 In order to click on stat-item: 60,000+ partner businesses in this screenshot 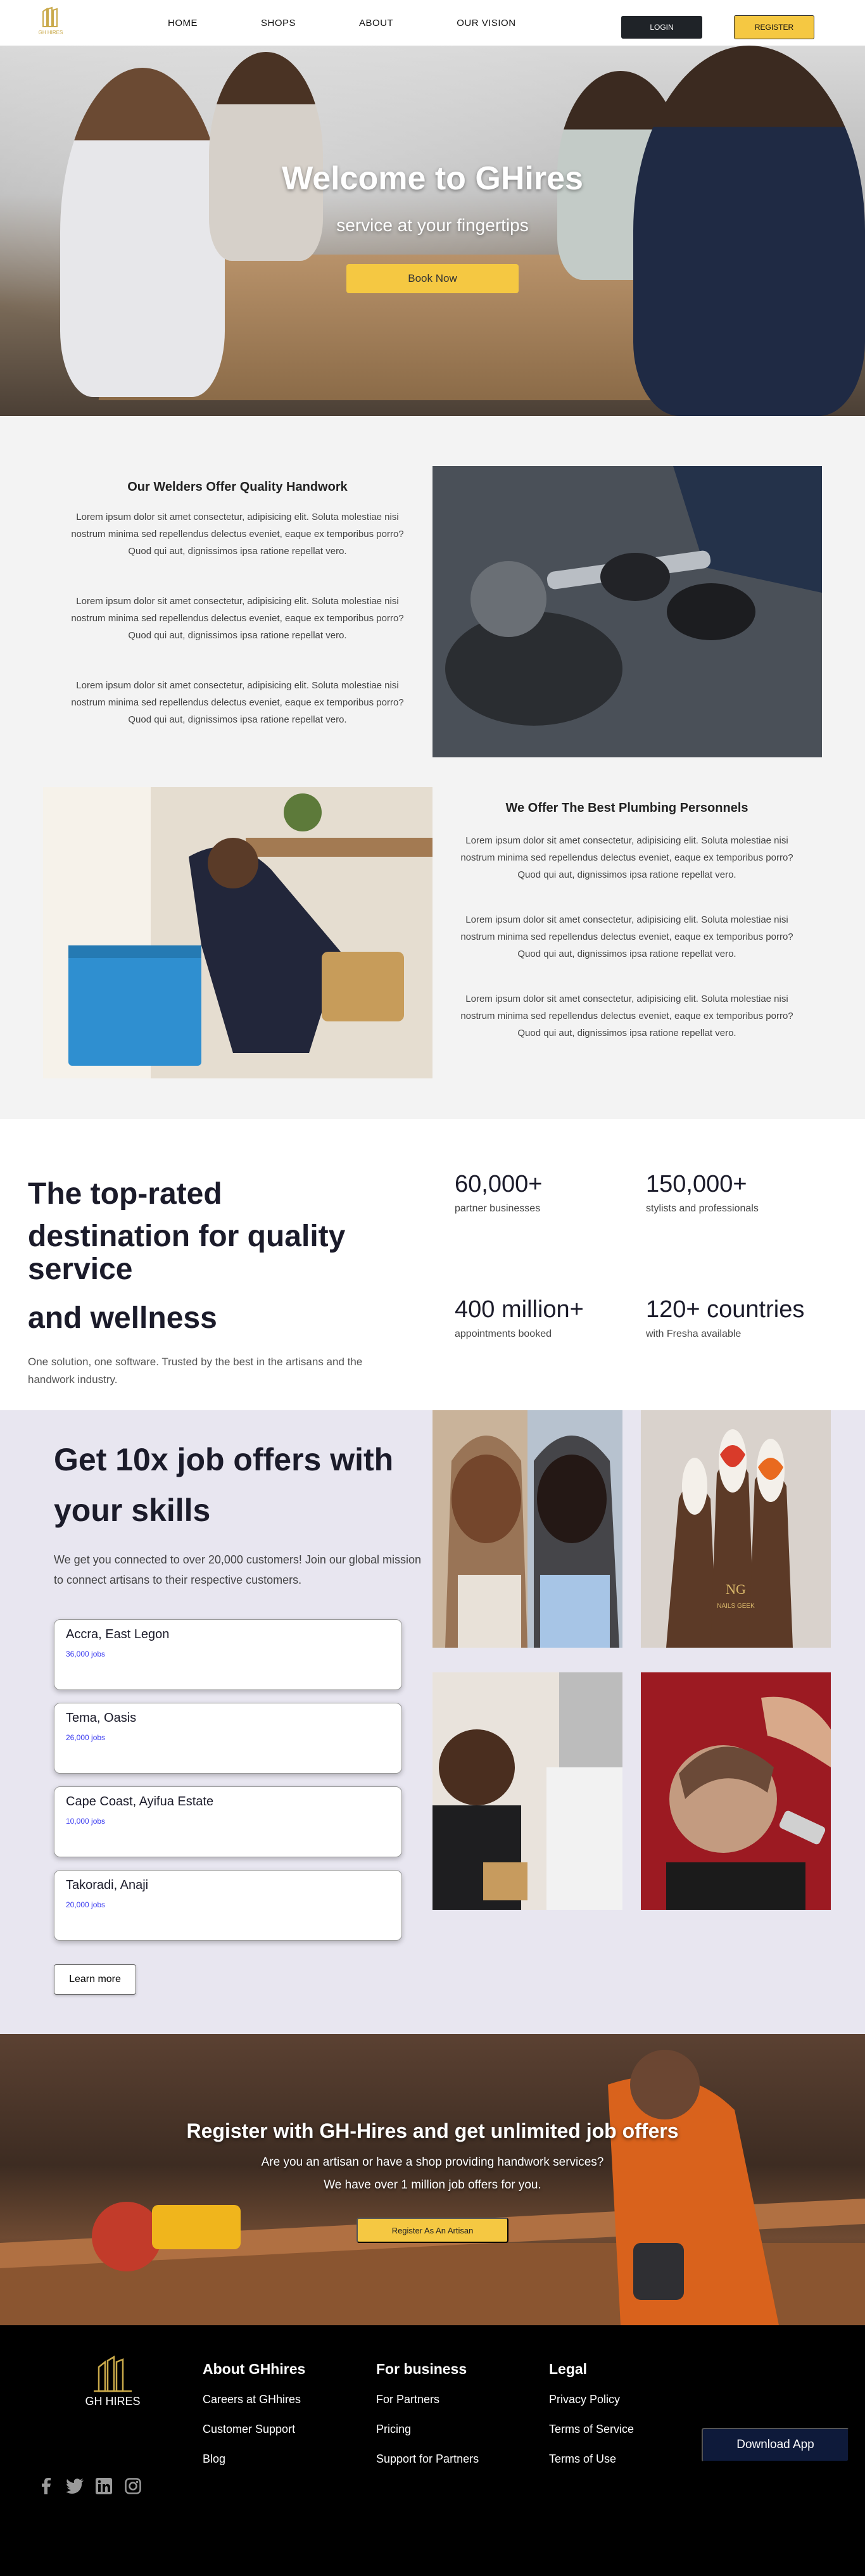, I will do `click(498, 1193)`.